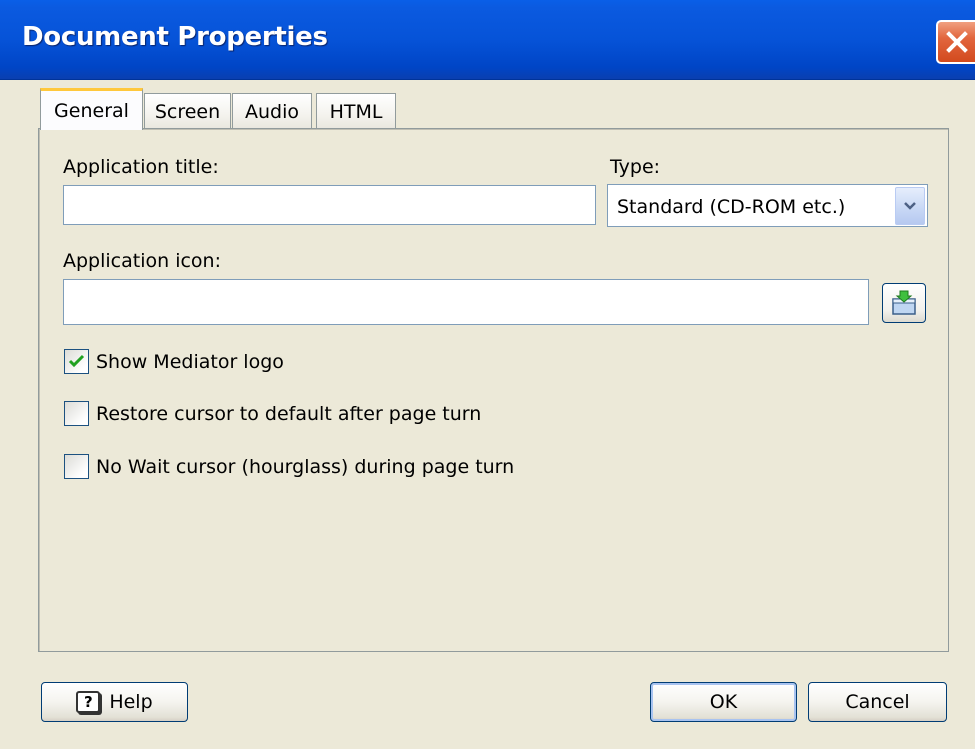 Image resolution: width=975 pixels, height=749 pixels. I want to click on ok-button: OK, so click(723, 702).